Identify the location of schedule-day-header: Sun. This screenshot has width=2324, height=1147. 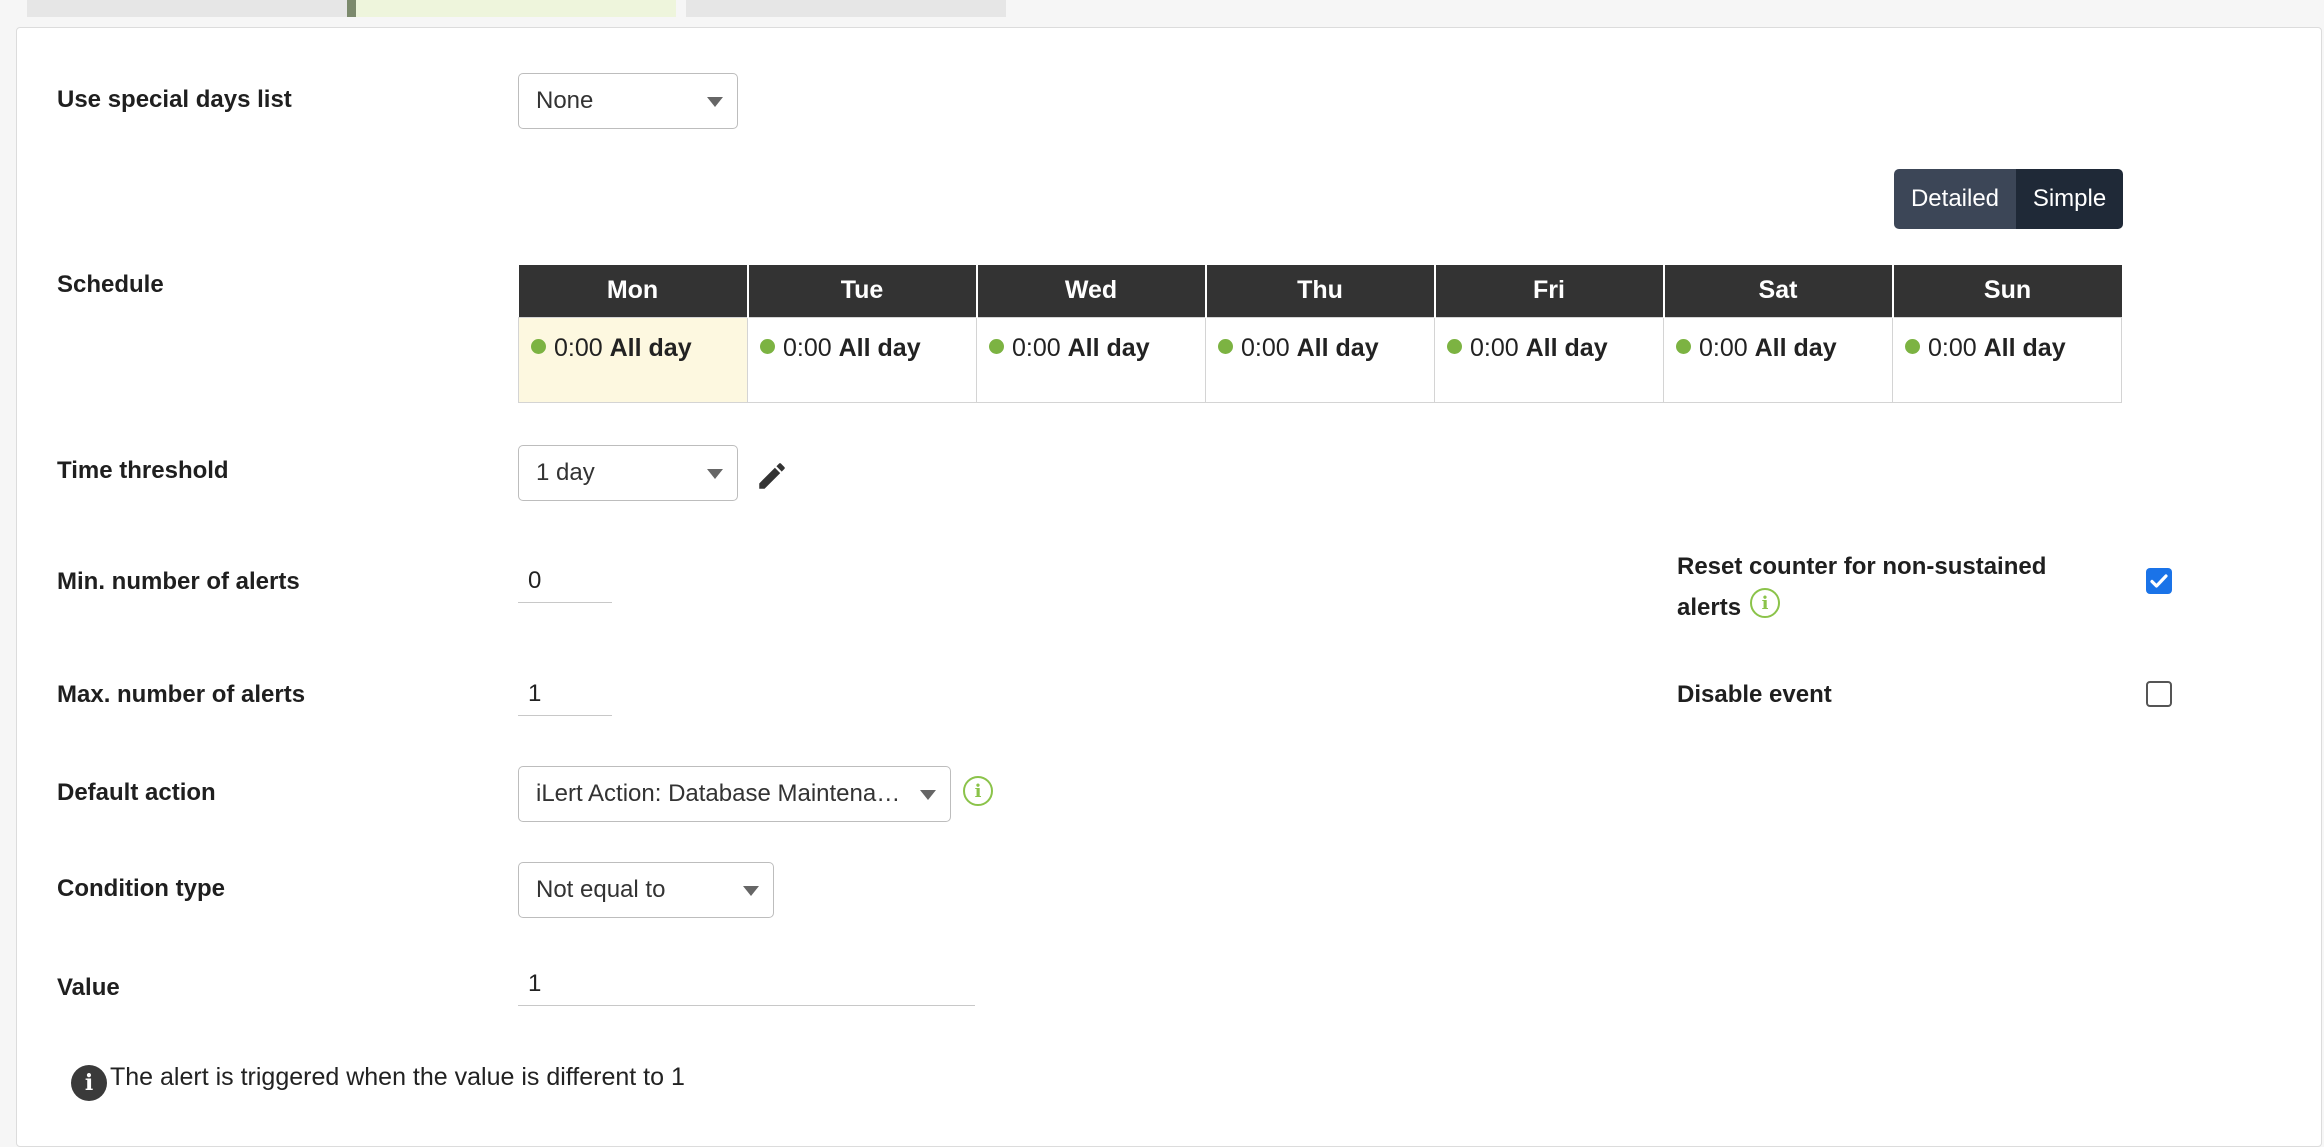
(2007, 291).